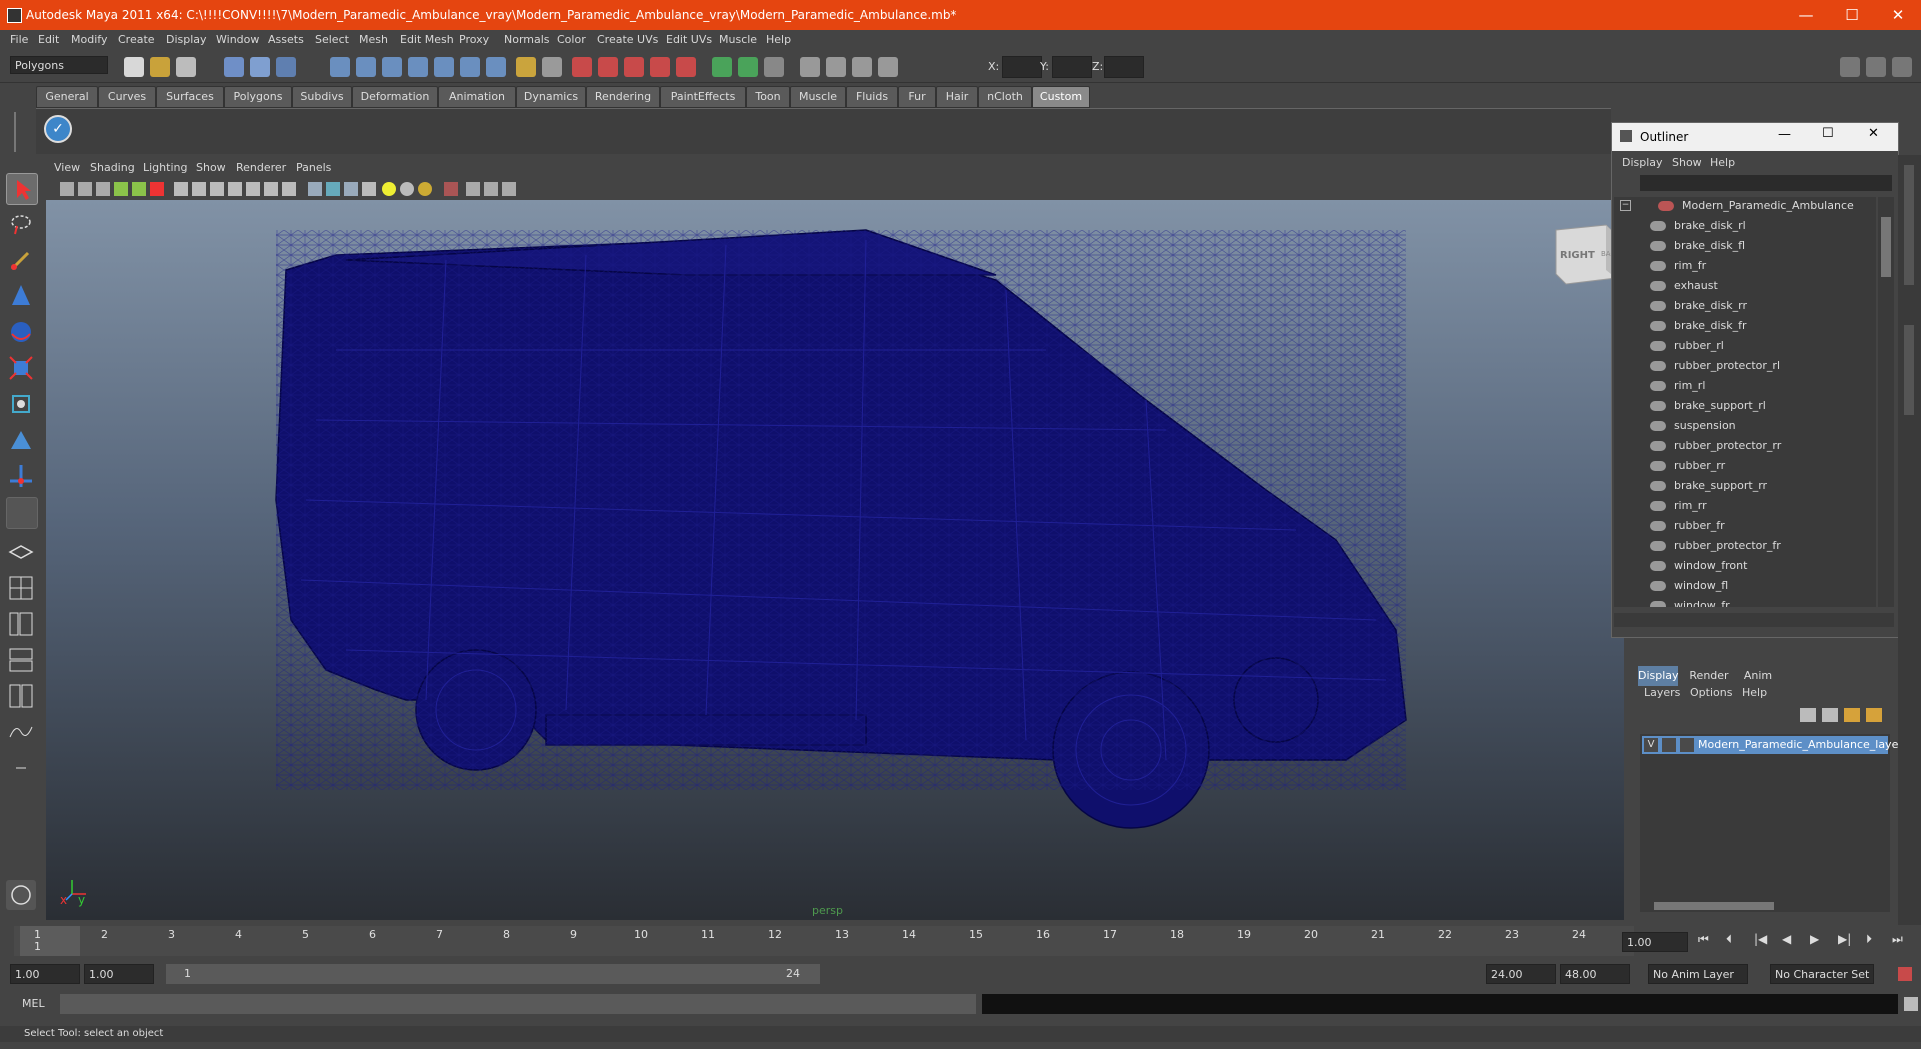 This screenshot has width=1921, height=1049. What do you see at coordinates (186, 67) in the screenshot?
I see `save-scene-icon` at bounding box center [186, 67].